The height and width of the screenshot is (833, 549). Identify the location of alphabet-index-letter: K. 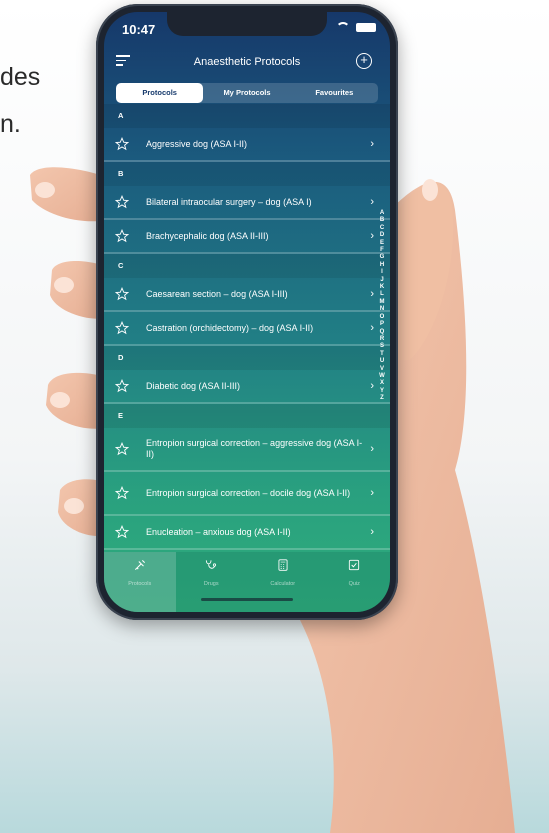
(382, 287).